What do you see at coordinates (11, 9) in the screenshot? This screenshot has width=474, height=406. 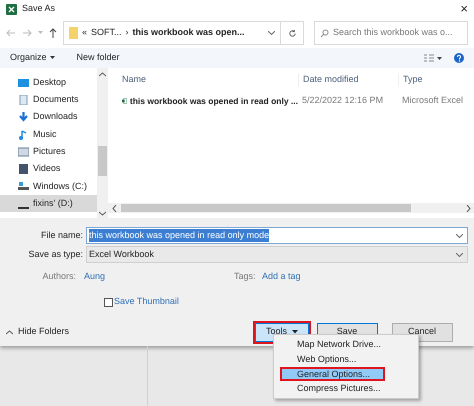 I see `excel-icon` at bounding box center [11, 9].